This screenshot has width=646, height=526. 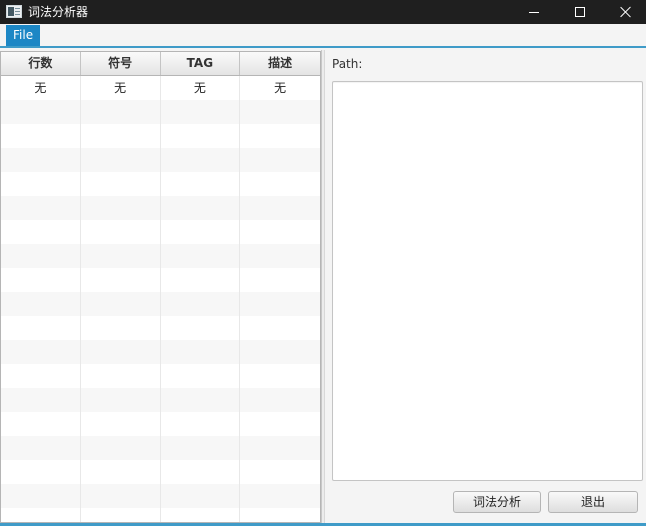 I want to click on close-button, so click(x=624, y=12).